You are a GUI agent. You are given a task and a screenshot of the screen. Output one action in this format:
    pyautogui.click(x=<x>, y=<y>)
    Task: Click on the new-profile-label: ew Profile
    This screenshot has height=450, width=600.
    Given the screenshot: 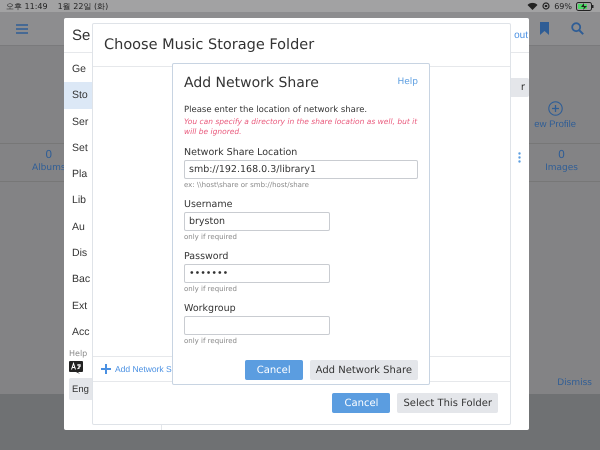 What is the action you would take?
    pyautogui.click(x=555, y=124)
    